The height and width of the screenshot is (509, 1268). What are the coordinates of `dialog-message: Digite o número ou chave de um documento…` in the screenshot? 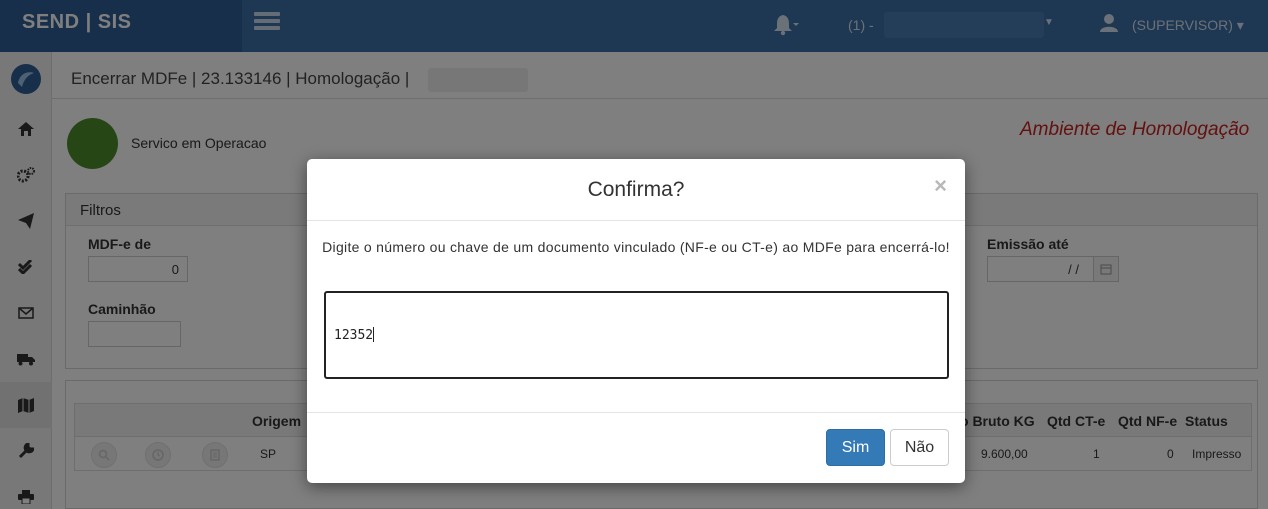 It's located at (636, 247).